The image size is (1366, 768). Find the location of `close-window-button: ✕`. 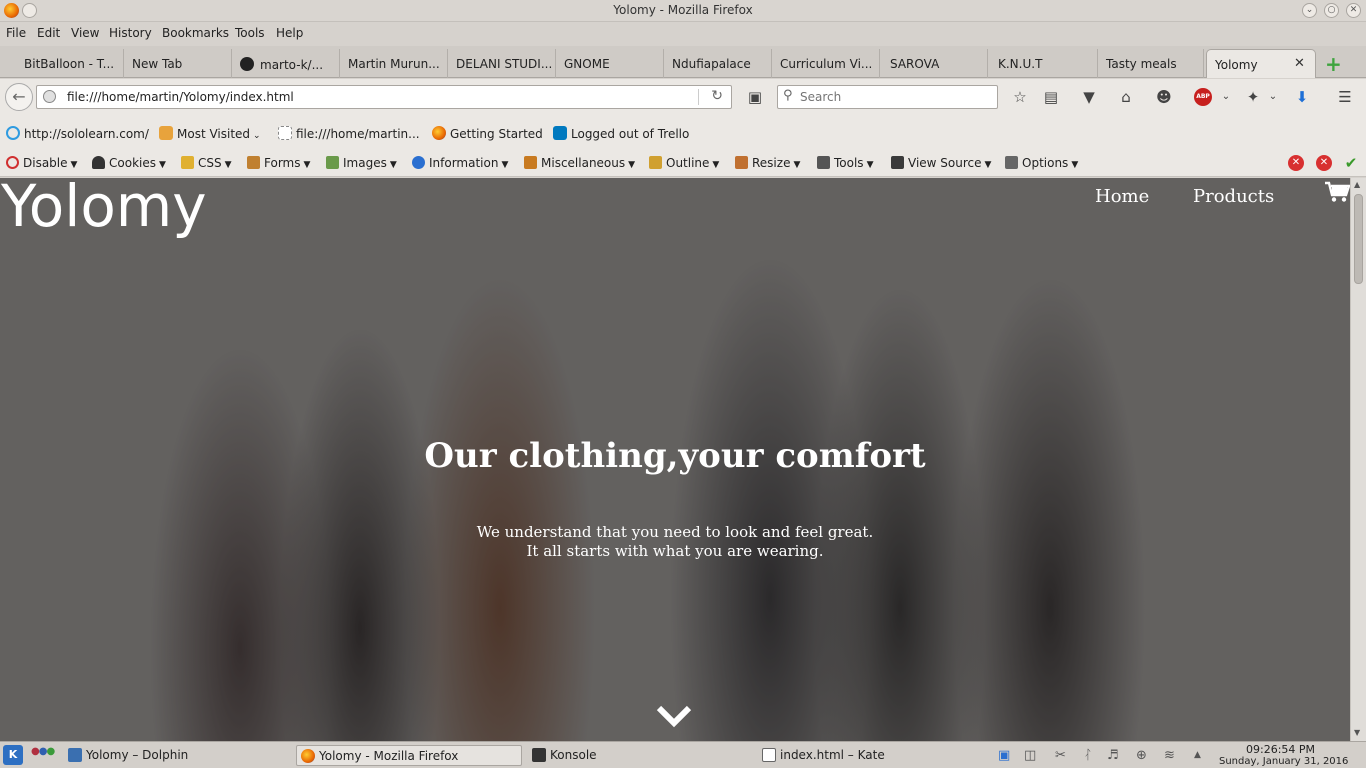

close-window-button: ✕ is located at coordinates (1353, 10).